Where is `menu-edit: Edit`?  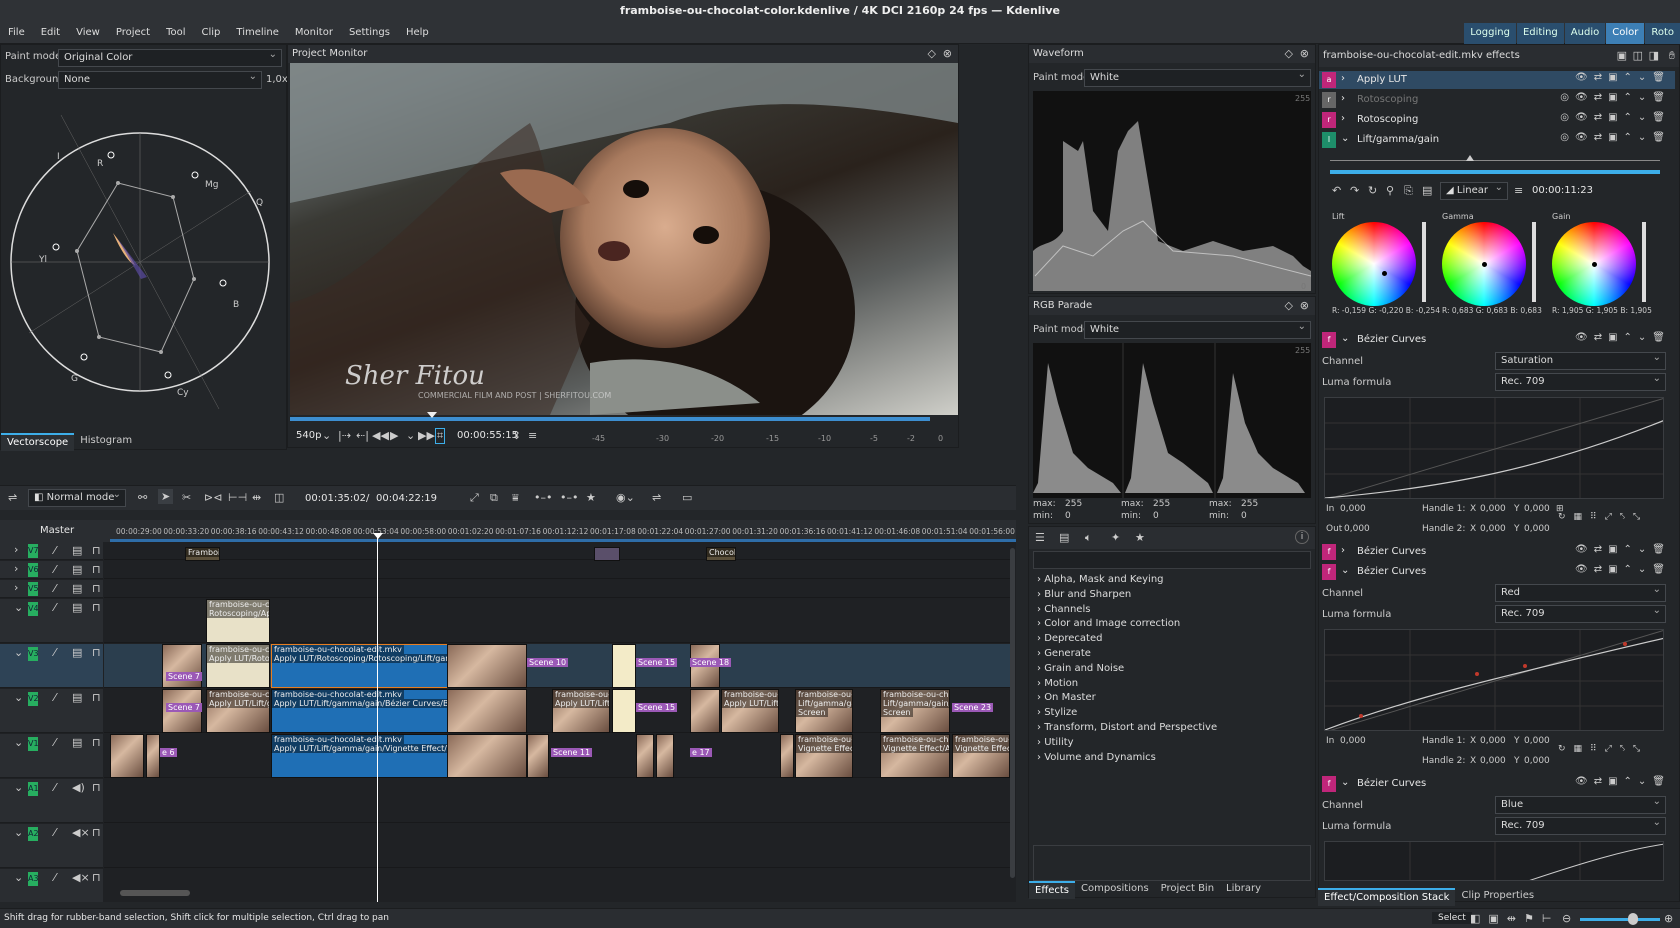 menu-edit: Edit is located at coordinates (50, 33).